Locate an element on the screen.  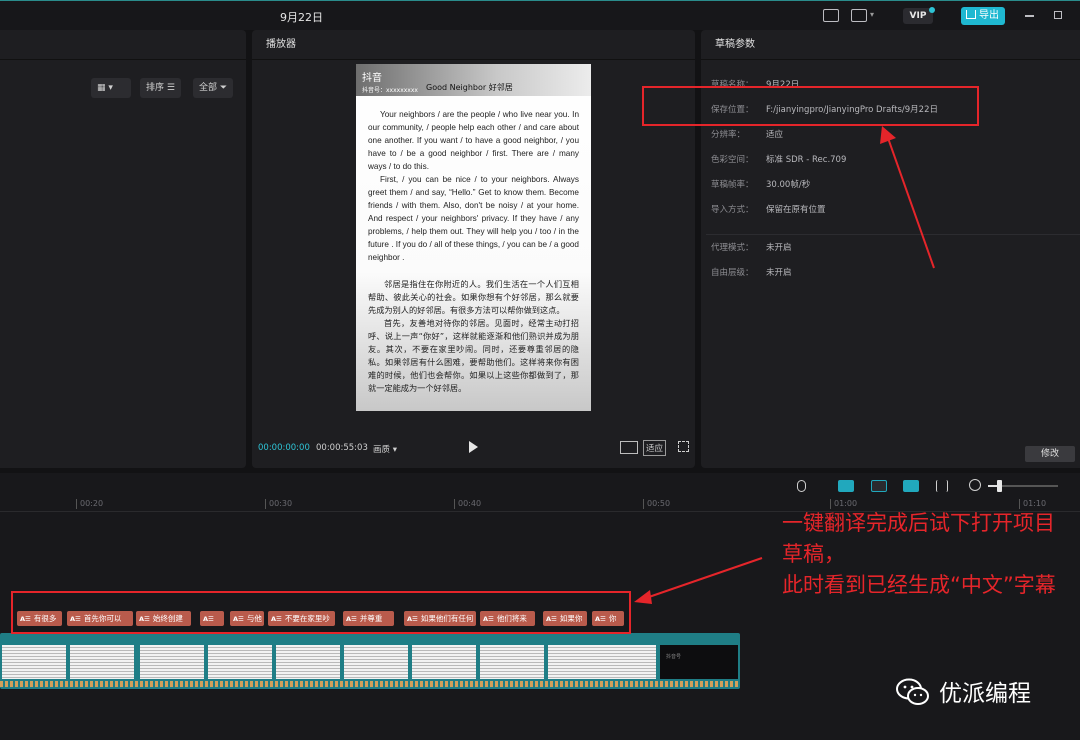
annotation-text: 一键翻译完成后试下打开项目草稿， 此时看到已经生成“中文”字幕 is located at coordinates (927, 554).